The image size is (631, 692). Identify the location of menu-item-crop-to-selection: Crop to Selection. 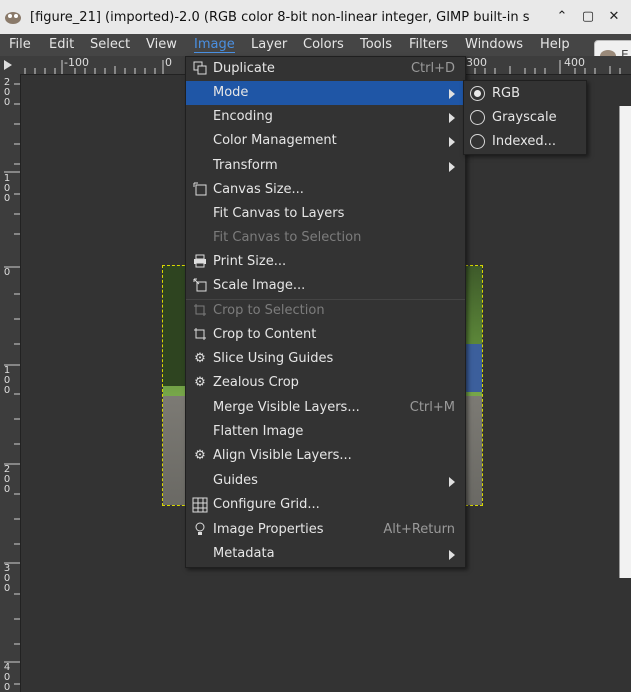
(325, 311).